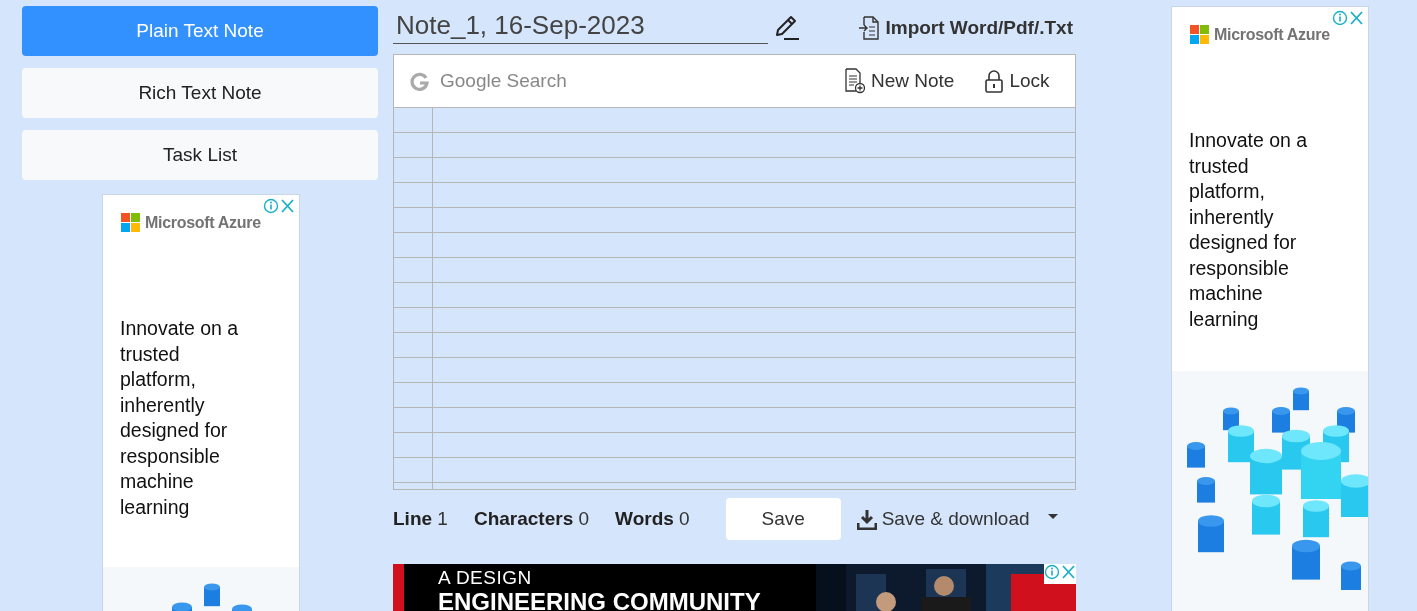 The height and width of the screenshot is (611, 1417). Describe the element at coordinates (1017, 81) in the screenshot. I see `lock-button: Lock` at that location.